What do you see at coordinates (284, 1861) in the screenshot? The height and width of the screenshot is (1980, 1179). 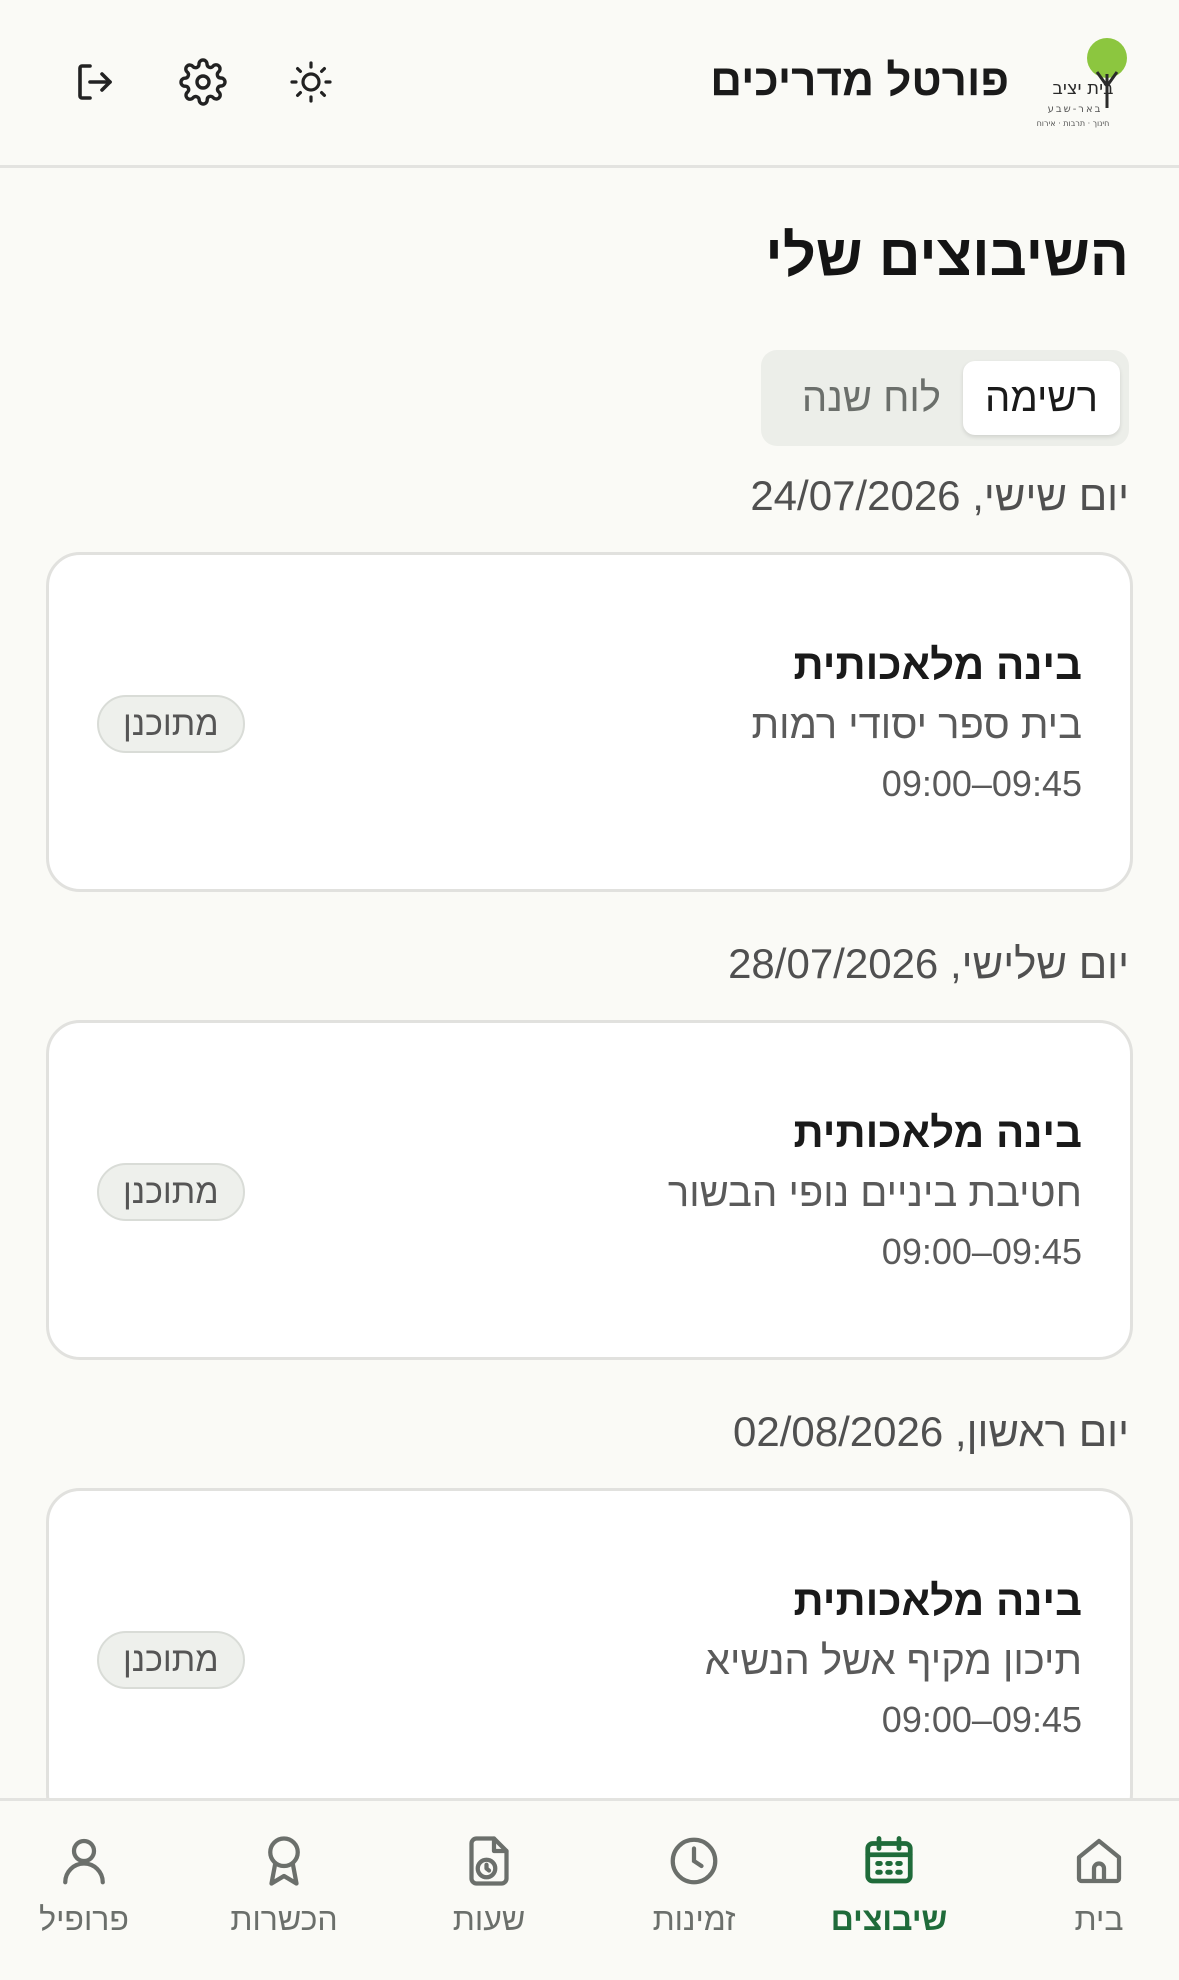 I see `award-icon` at bounding box center [284, 1861].